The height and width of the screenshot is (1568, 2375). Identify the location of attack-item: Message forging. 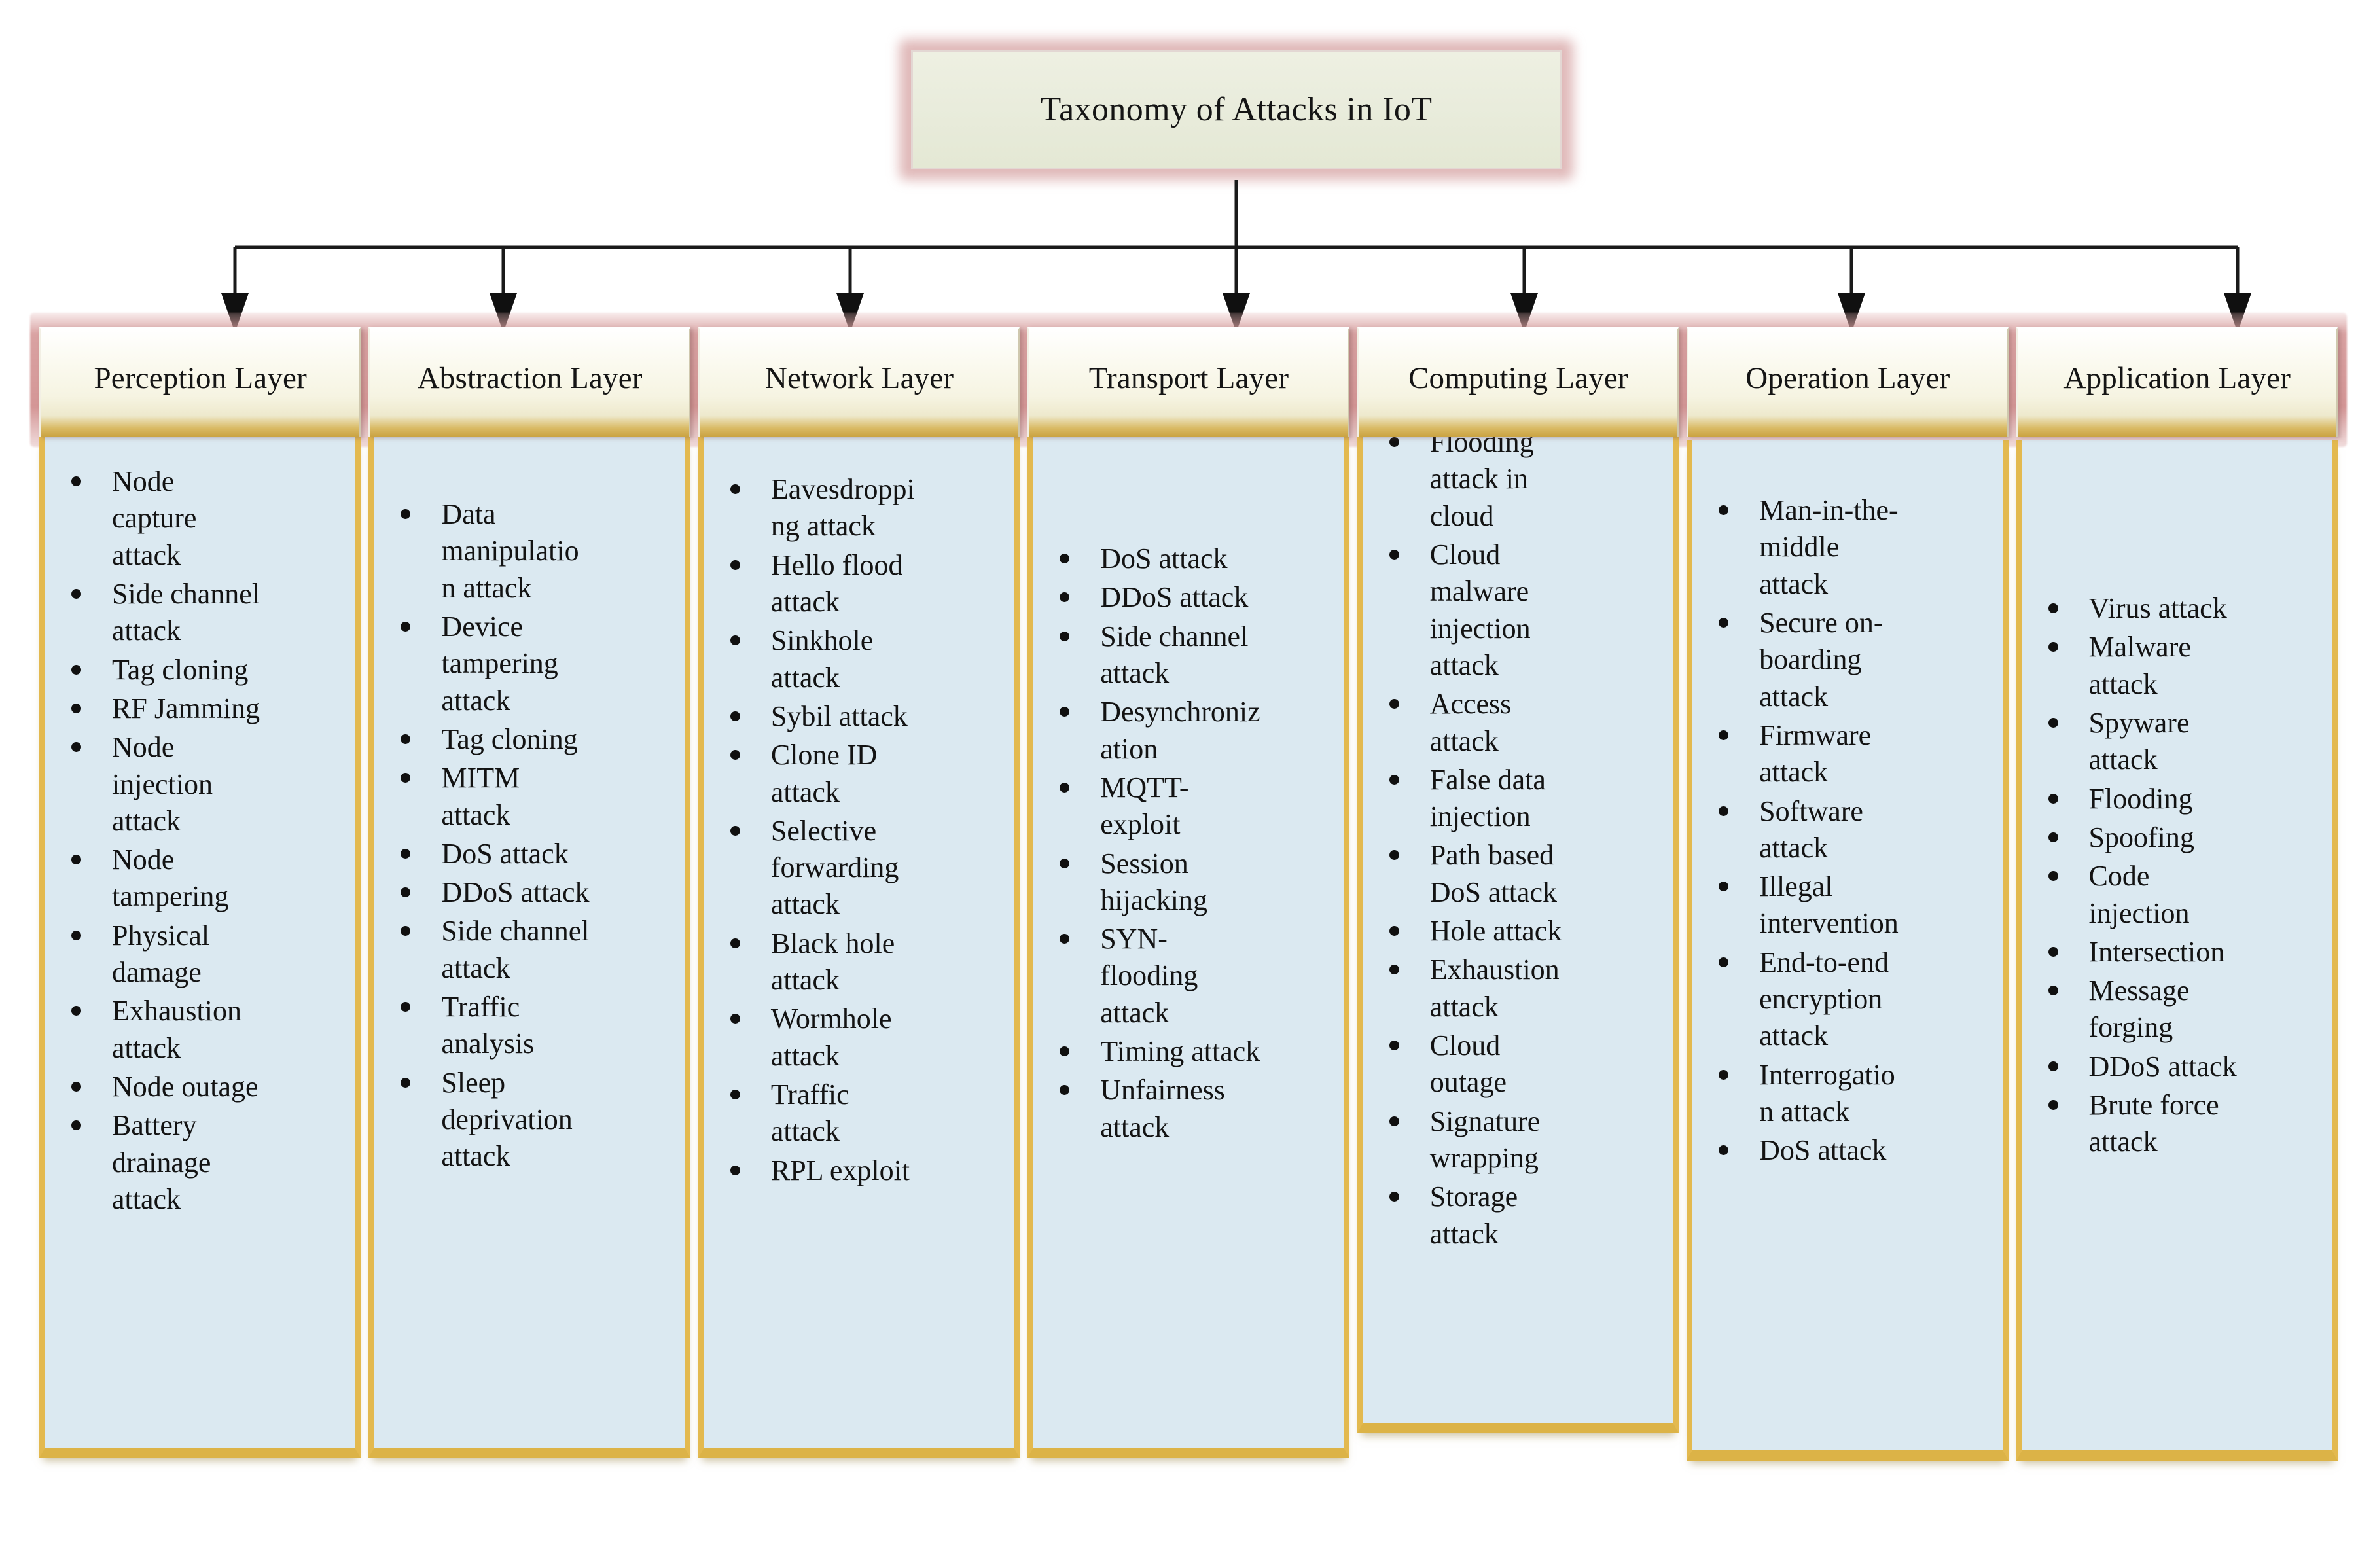
(2177, 1009).